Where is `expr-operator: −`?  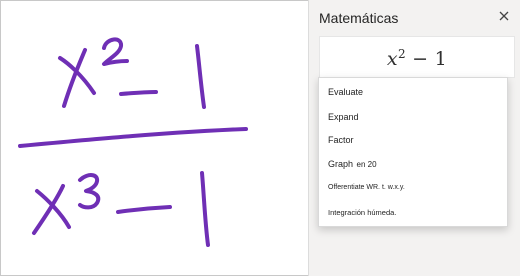 expr-operator: − is located at coordinates (420, 59).